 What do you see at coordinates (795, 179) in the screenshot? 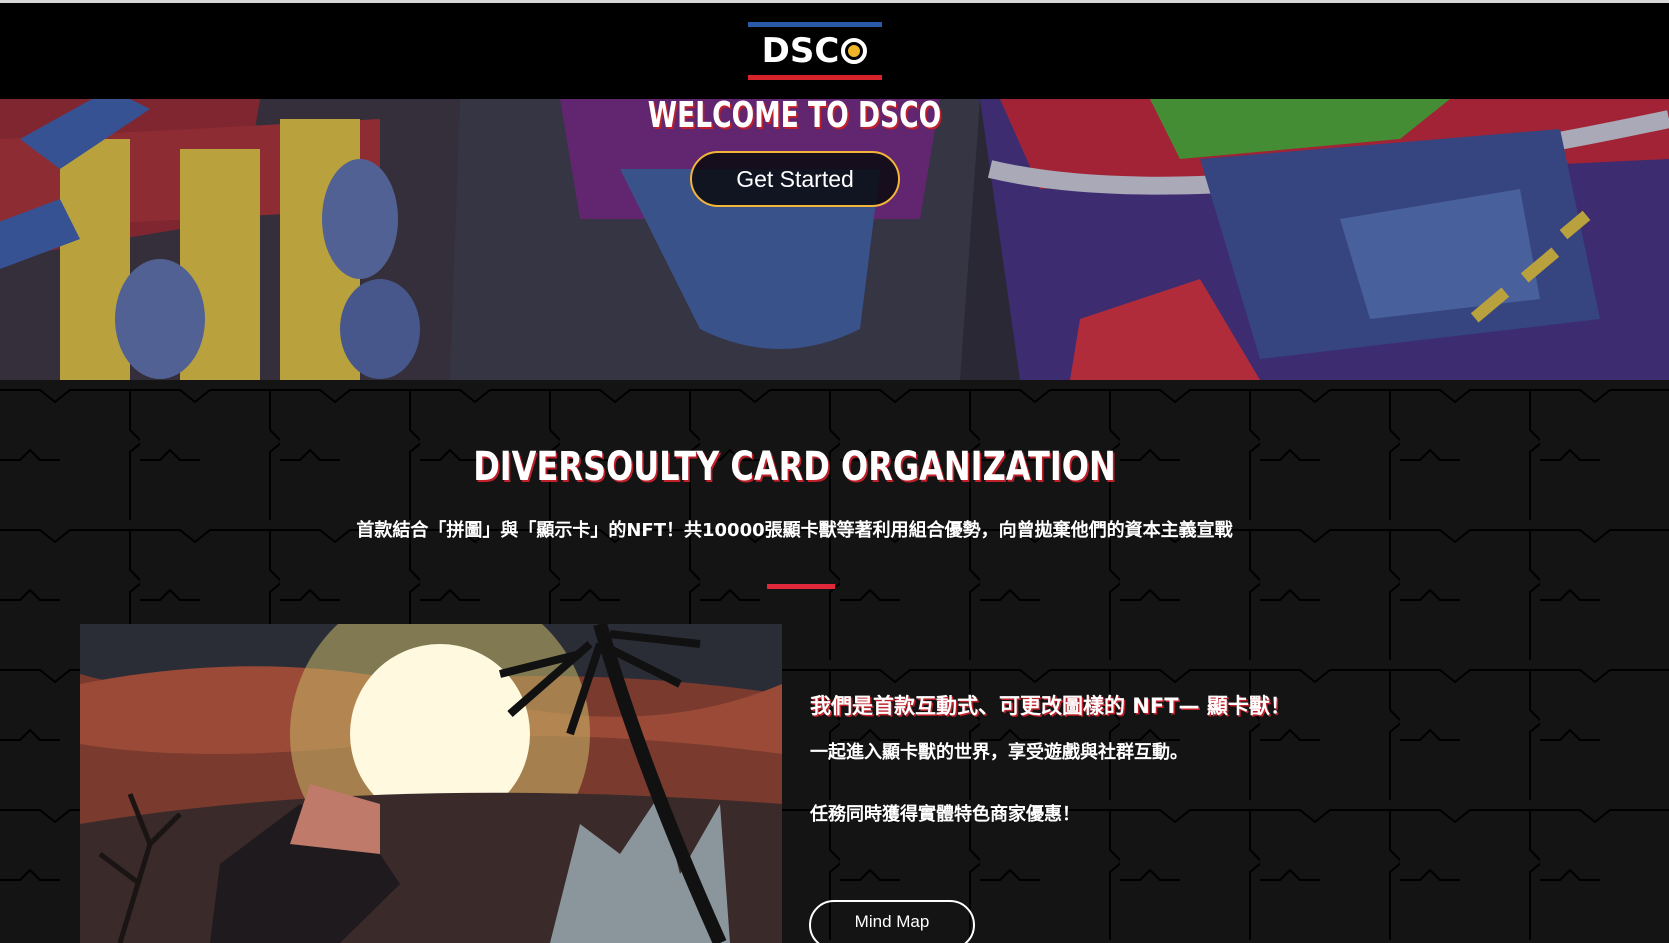
I see `get-started-button: Get Started` at bounding box center [795, 179].